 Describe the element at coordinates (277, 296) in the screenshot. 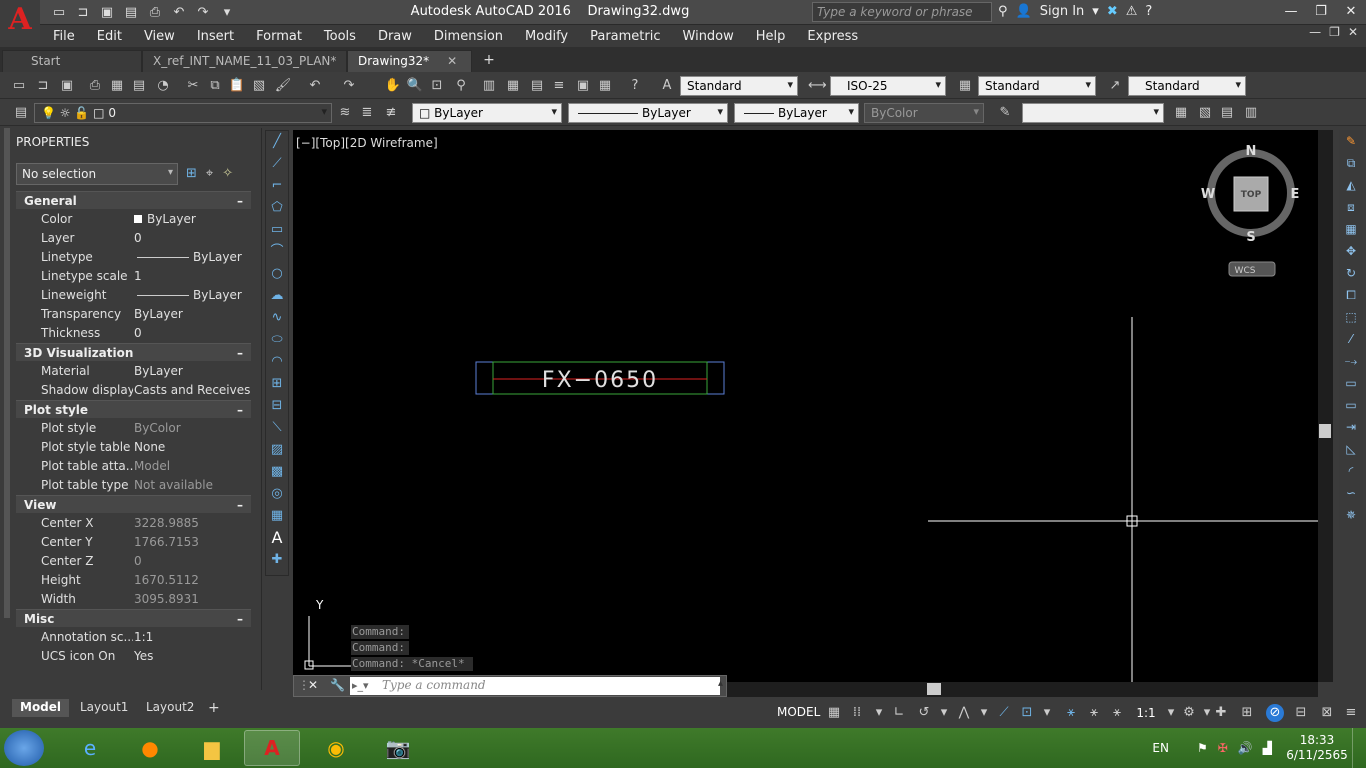

I see `revision-cloud-icon: ☁` at that location.